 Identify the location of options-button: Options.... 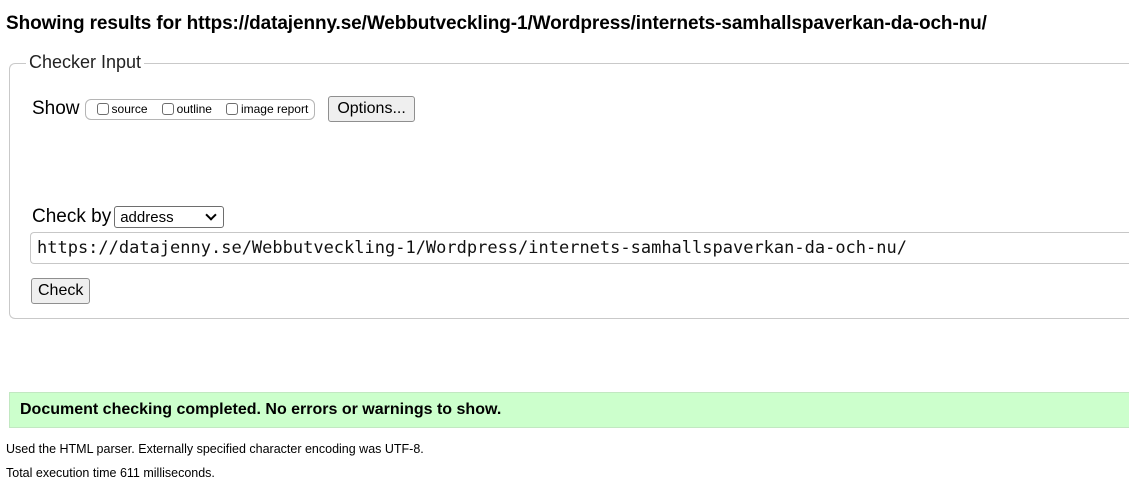
(371, 109).